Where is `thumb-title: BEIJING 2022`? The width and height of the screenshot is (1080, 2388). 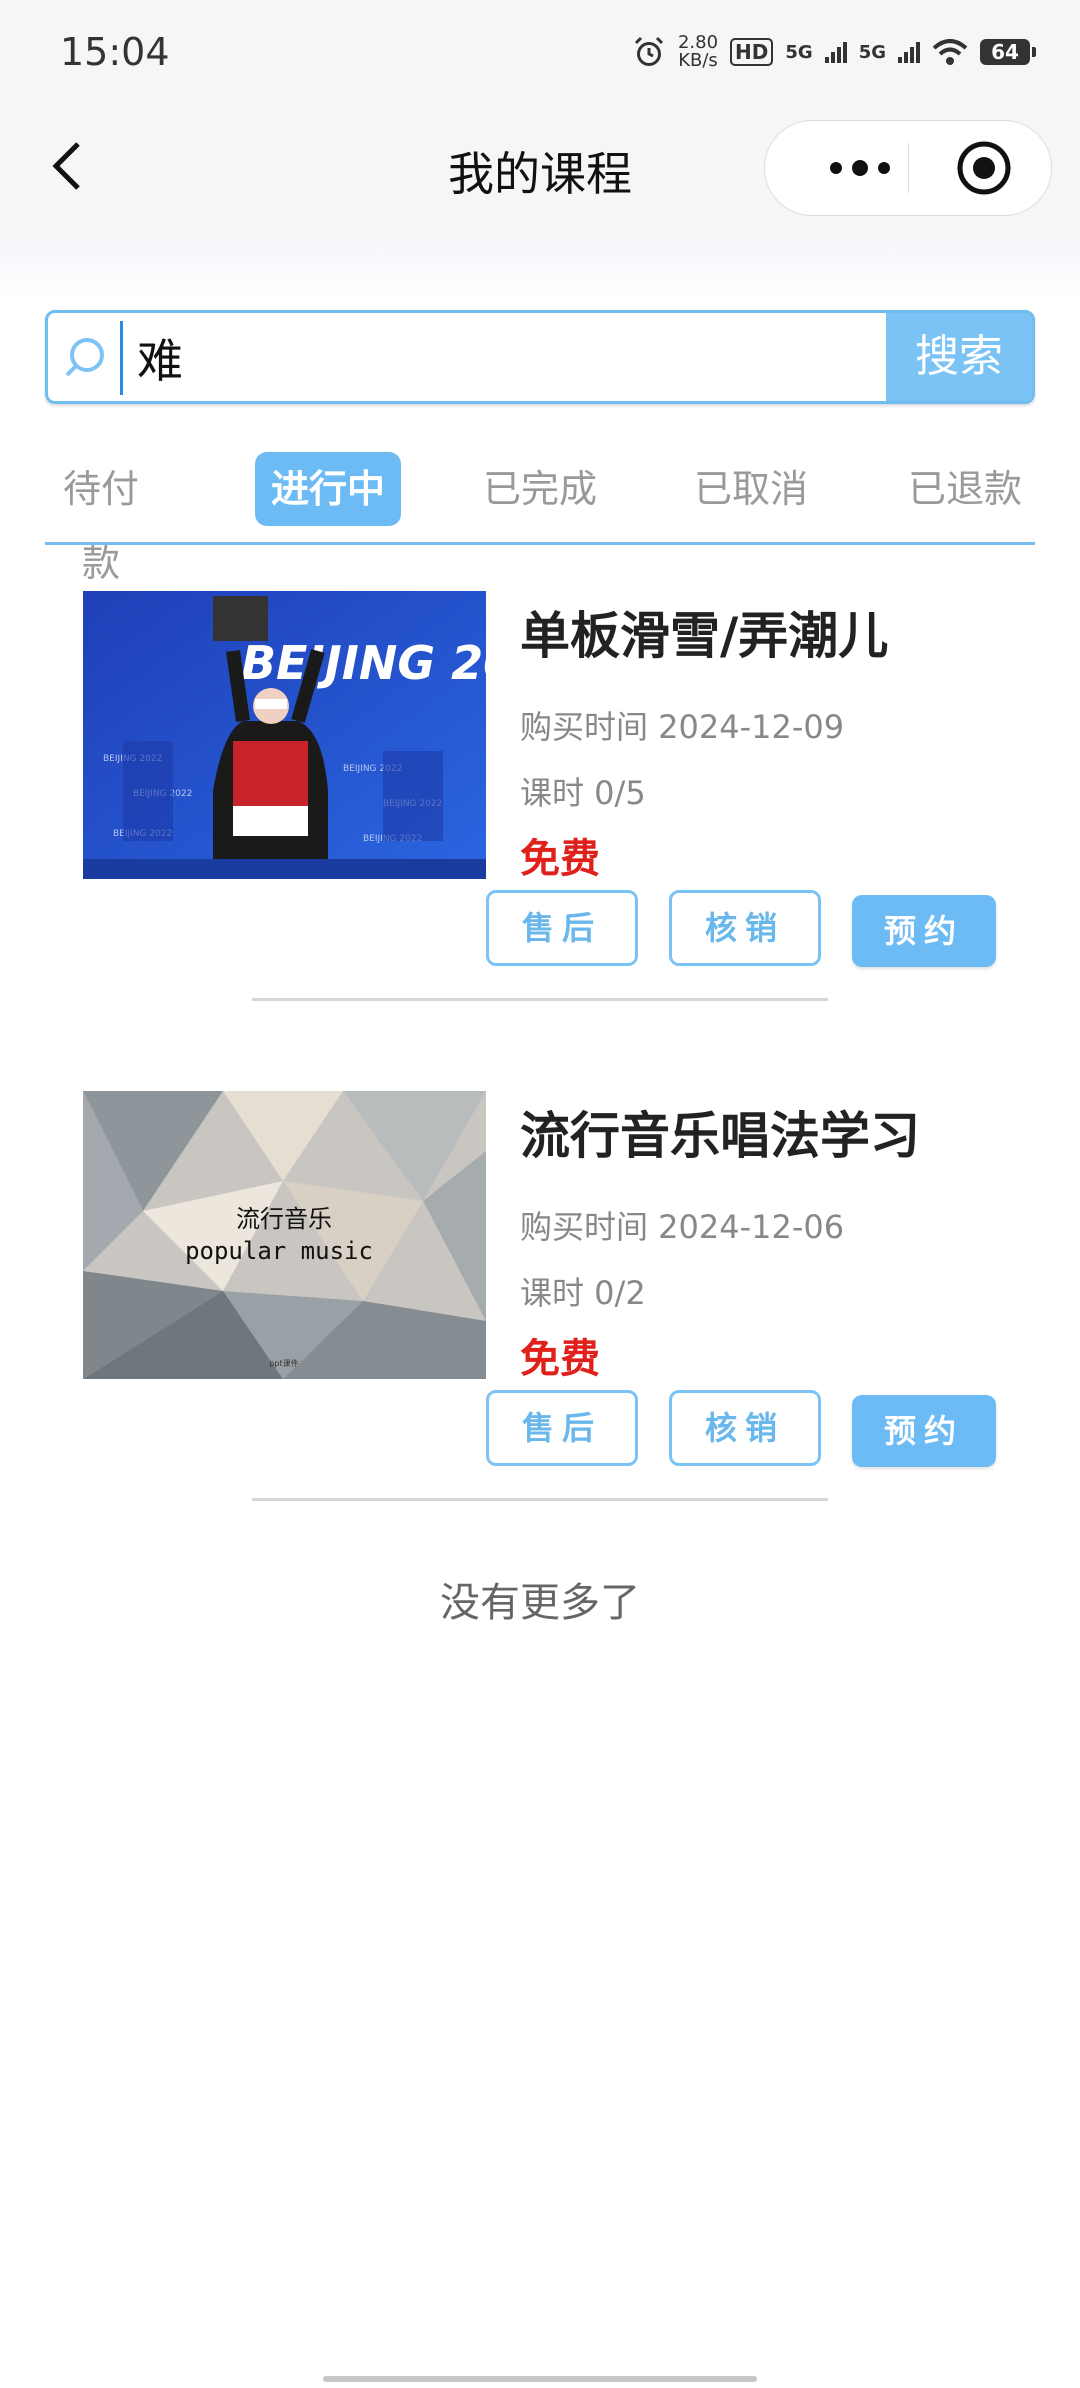
thumb-title: BEIJING 2022 is located at coordinates (363, 663).